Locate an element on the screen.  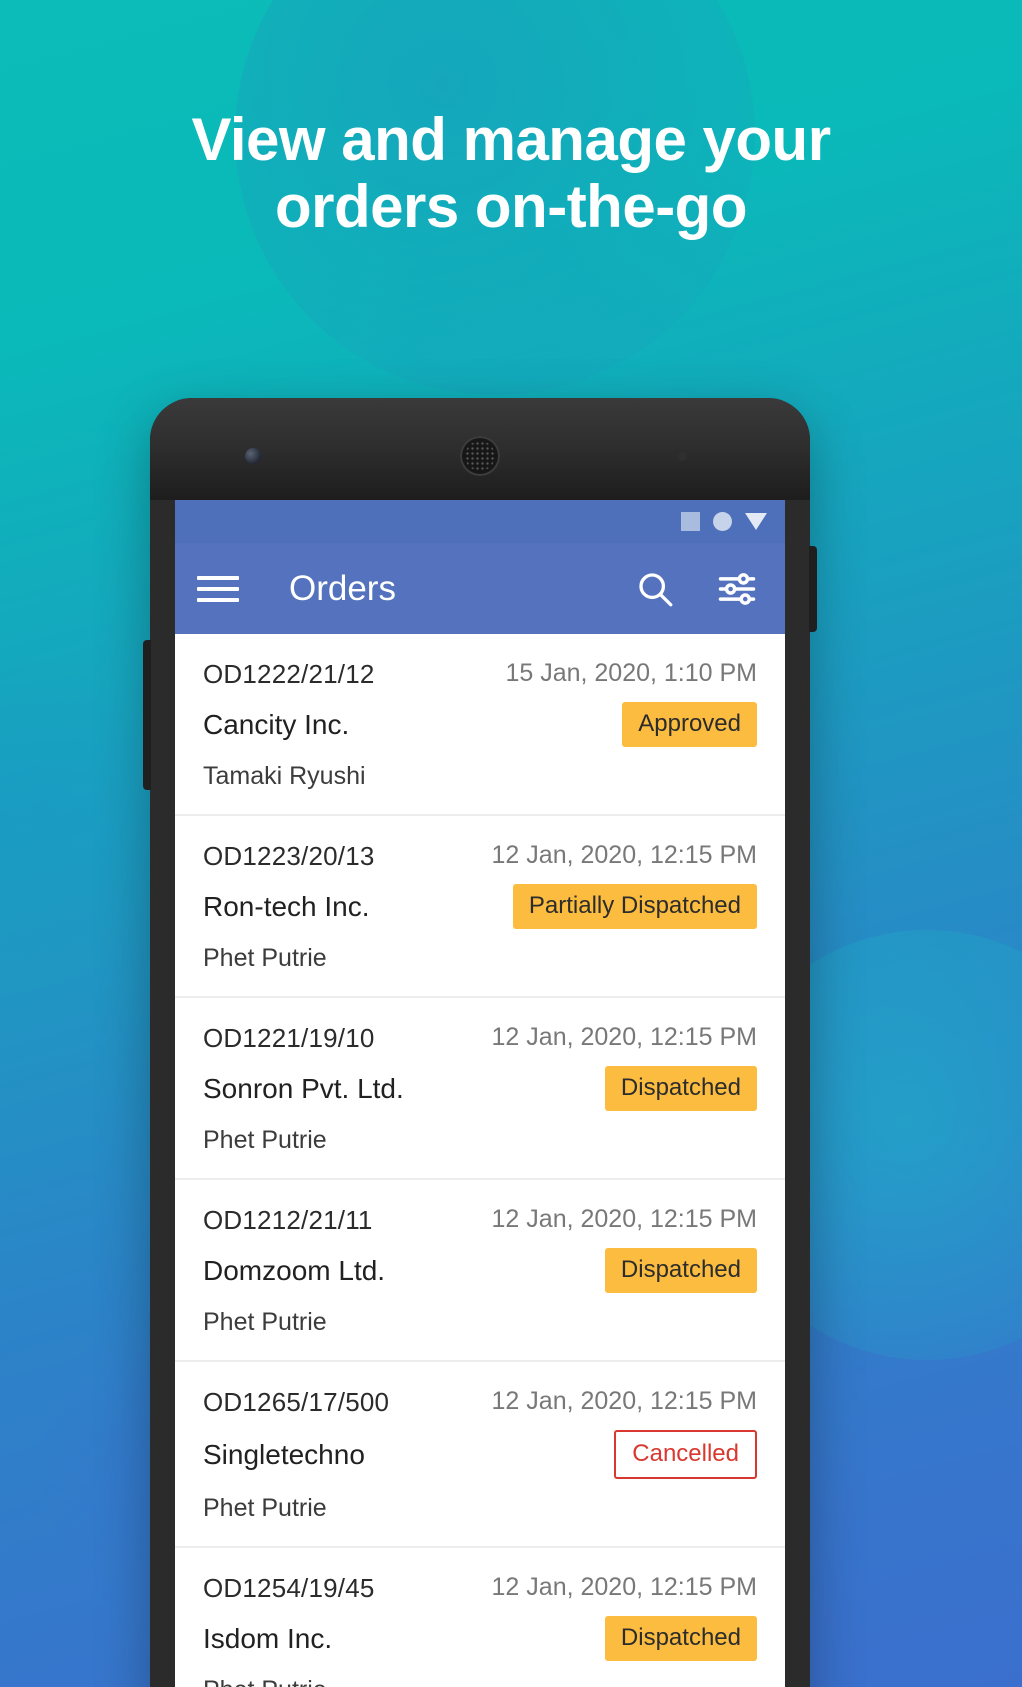
order-row-top: OD1265/17/500 12 Jan, 2020, 12:15 PM is located at coordinates (480, 1402).